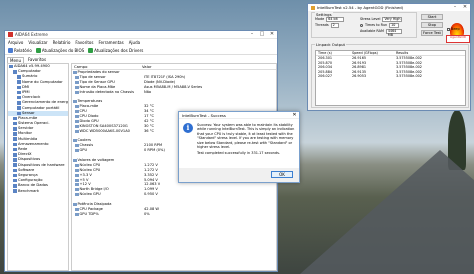  What do you see at coordinates (432, 25) in the screenshot?
I see `stop-button: Stop` at bounding box center [432, 25].